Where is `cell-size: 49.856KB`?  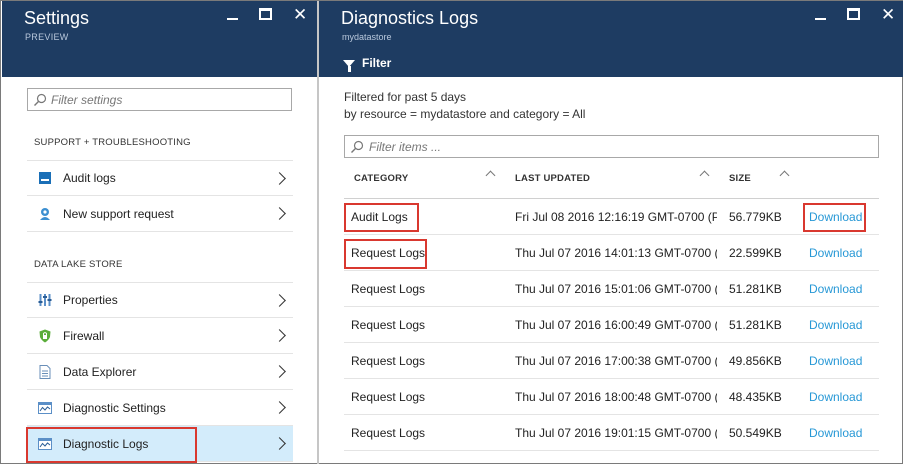 cell-size: 49.856KB is located at coordinates (755, 361).